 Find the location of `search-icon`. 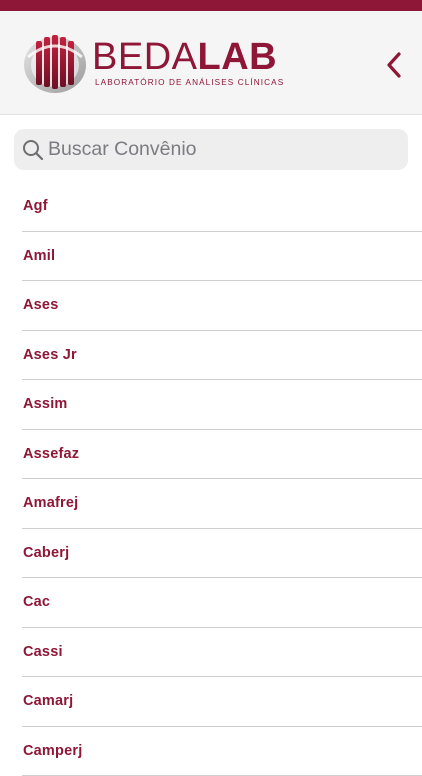

search-icon is located at coordinates (33, 150).